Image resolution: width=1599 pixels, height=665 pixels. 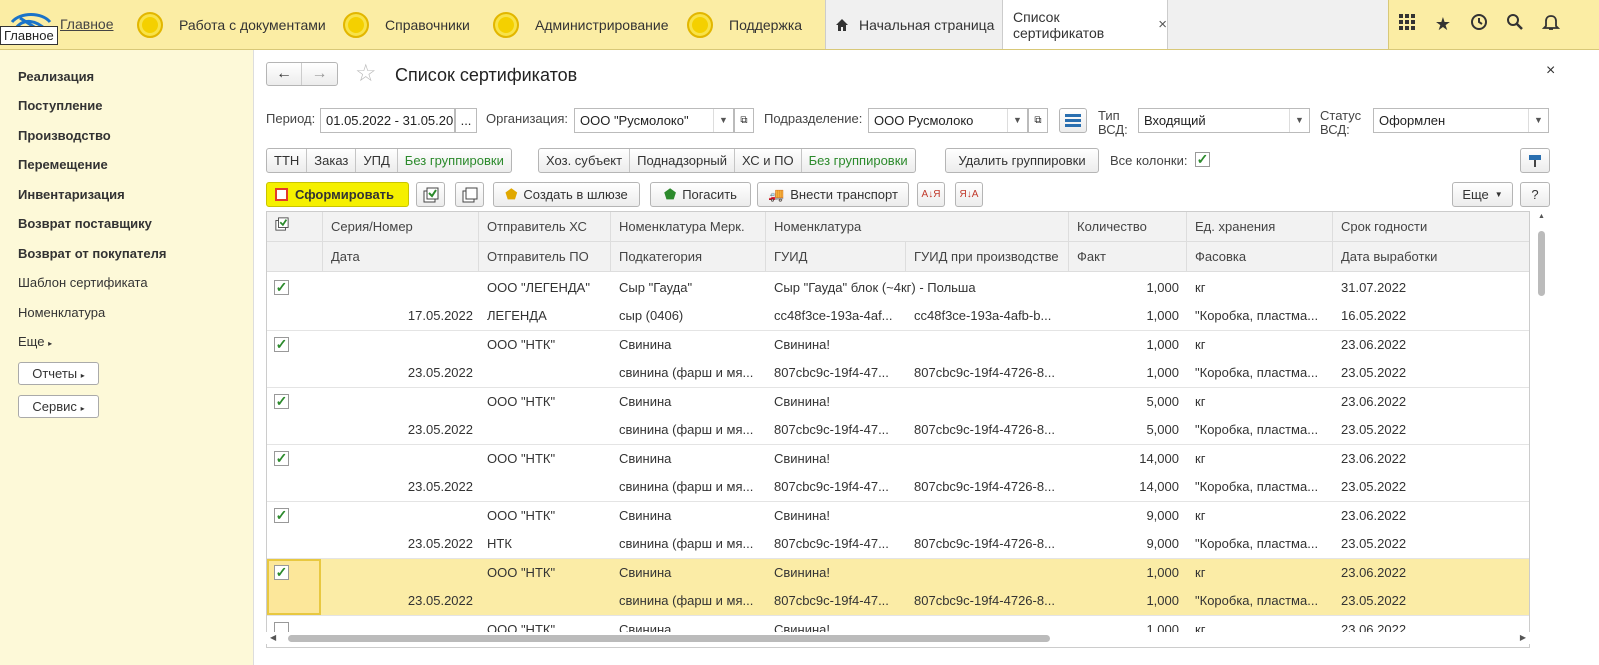 I want to click on sidebar-item-return-supplier: Возврат поставщику, so click(x=85, y=223).